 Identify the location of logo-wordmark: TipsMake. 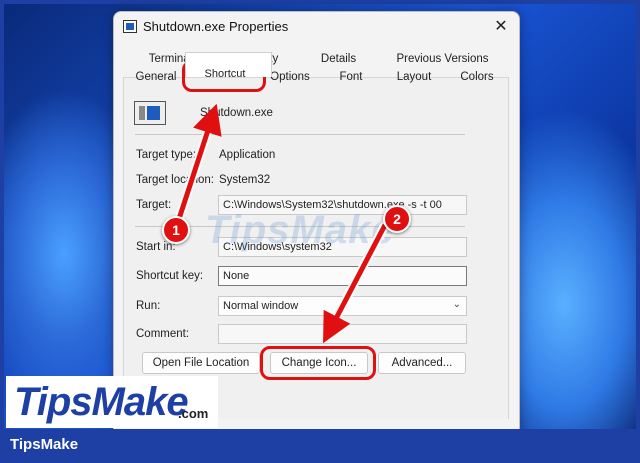
(101, 402).